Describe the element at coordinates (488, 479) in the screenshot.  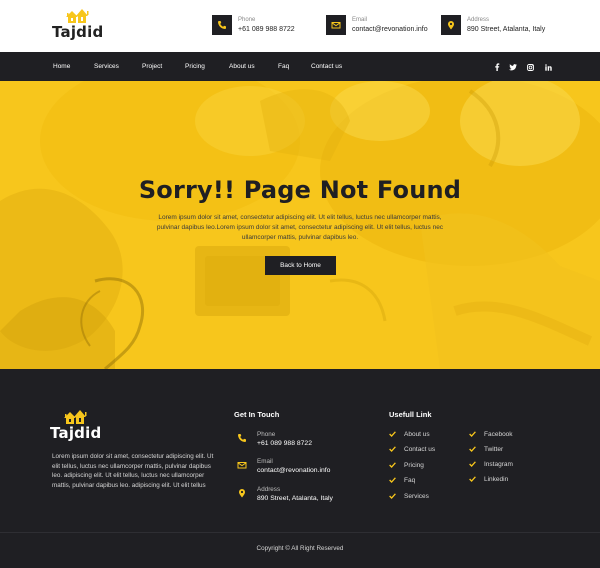
I see `footer-link-linkedin: Linkedin` at that location.